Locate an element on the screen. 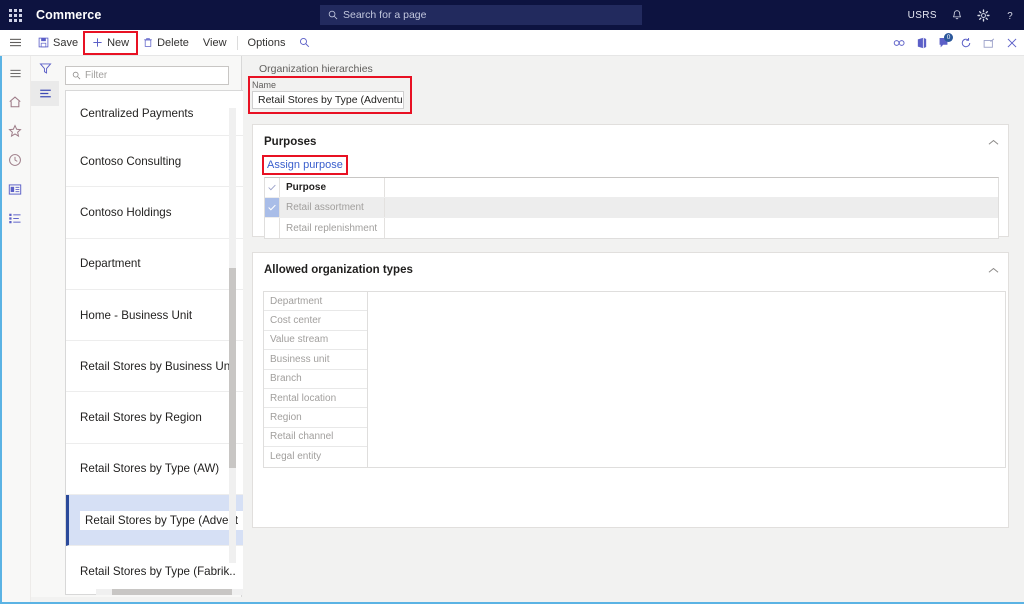 The image size is (1024, 604). left-accent-border is located at coordinates (1, 330).